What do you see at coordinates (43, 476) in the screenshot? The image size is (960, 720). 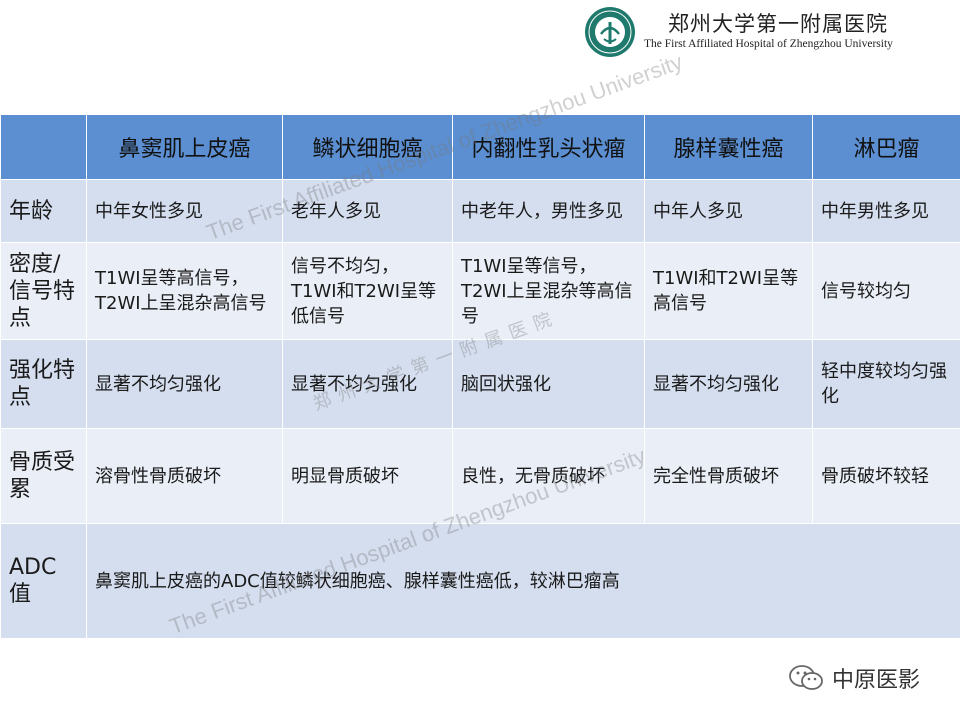 I see `row-header: 骨质受累` at bounding box center [43, 476].